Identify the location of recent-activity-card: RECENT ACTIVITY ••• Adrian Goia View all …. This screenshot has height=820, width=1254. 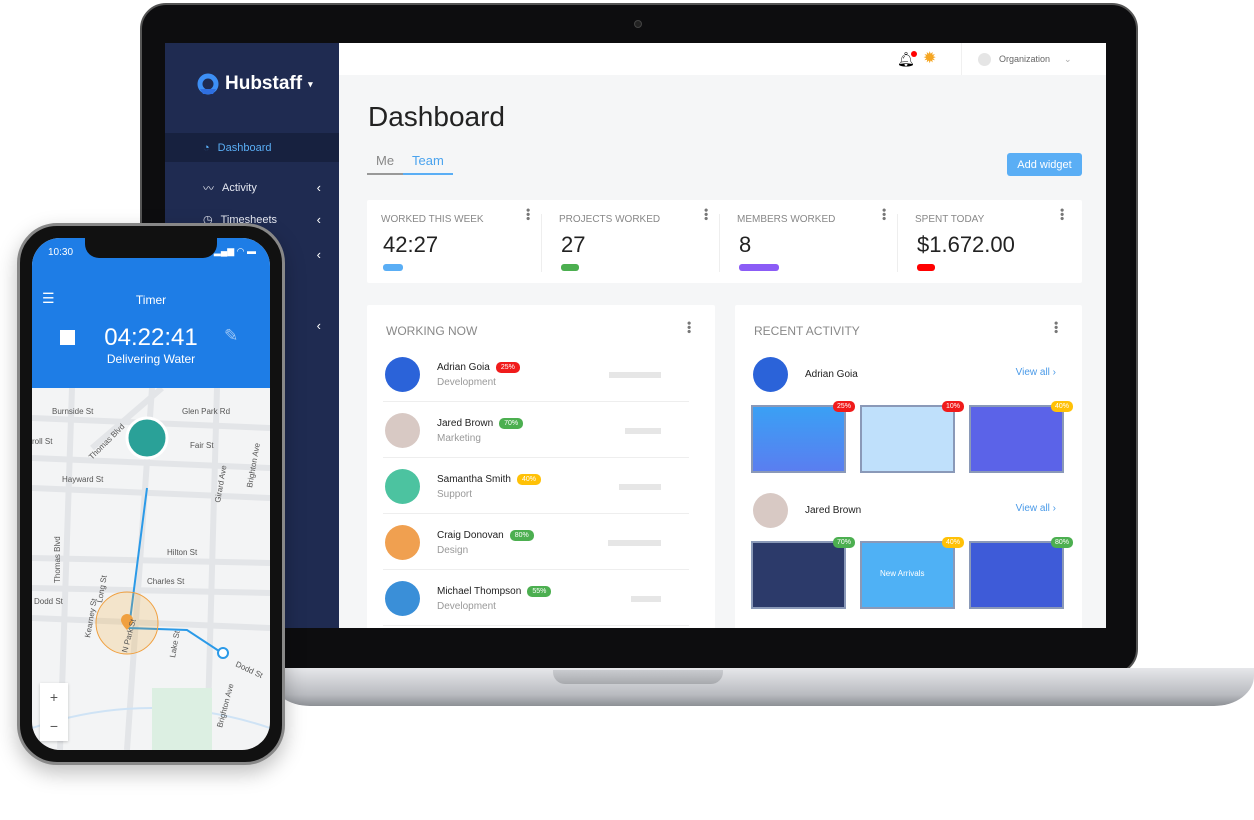
(908, 466).